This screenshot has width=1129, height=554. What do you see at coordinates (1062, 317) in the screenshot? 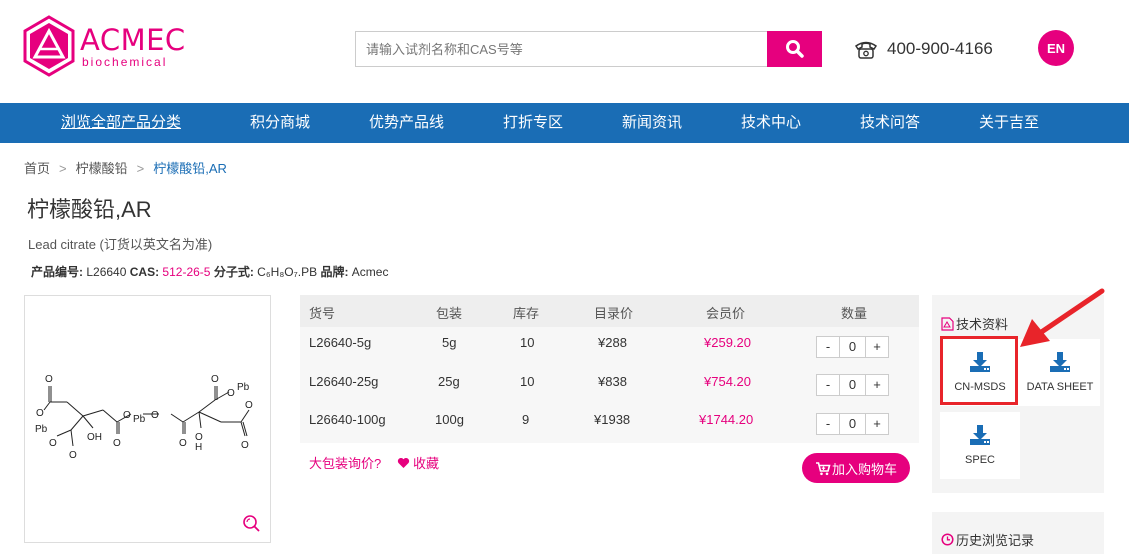
I see `annotation-arrow-icon` at bounding box center [1062, 317].